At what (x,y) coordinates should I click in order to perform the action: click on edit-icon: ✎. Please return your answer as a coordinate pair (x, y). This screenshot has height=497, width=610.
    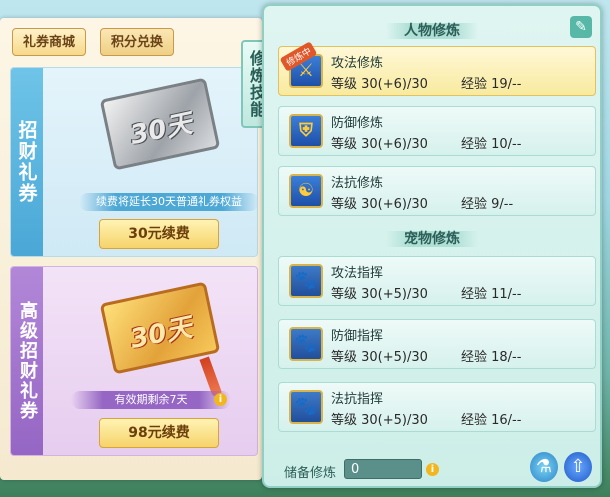
    Looking at the image, I should click on (581, 27).